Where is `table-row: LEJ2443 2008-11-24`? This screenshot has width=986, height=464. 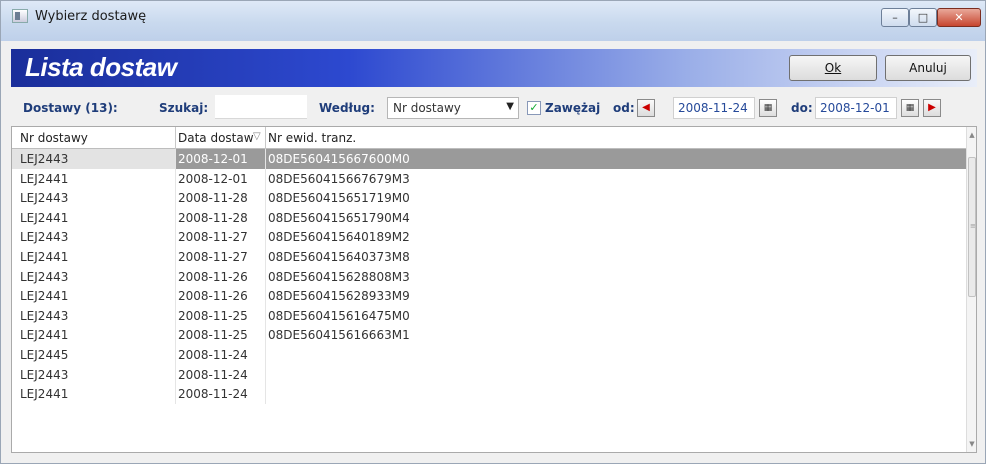
table-row: LEJ2443 2008-11-24 is located at coordinates (490, 374).